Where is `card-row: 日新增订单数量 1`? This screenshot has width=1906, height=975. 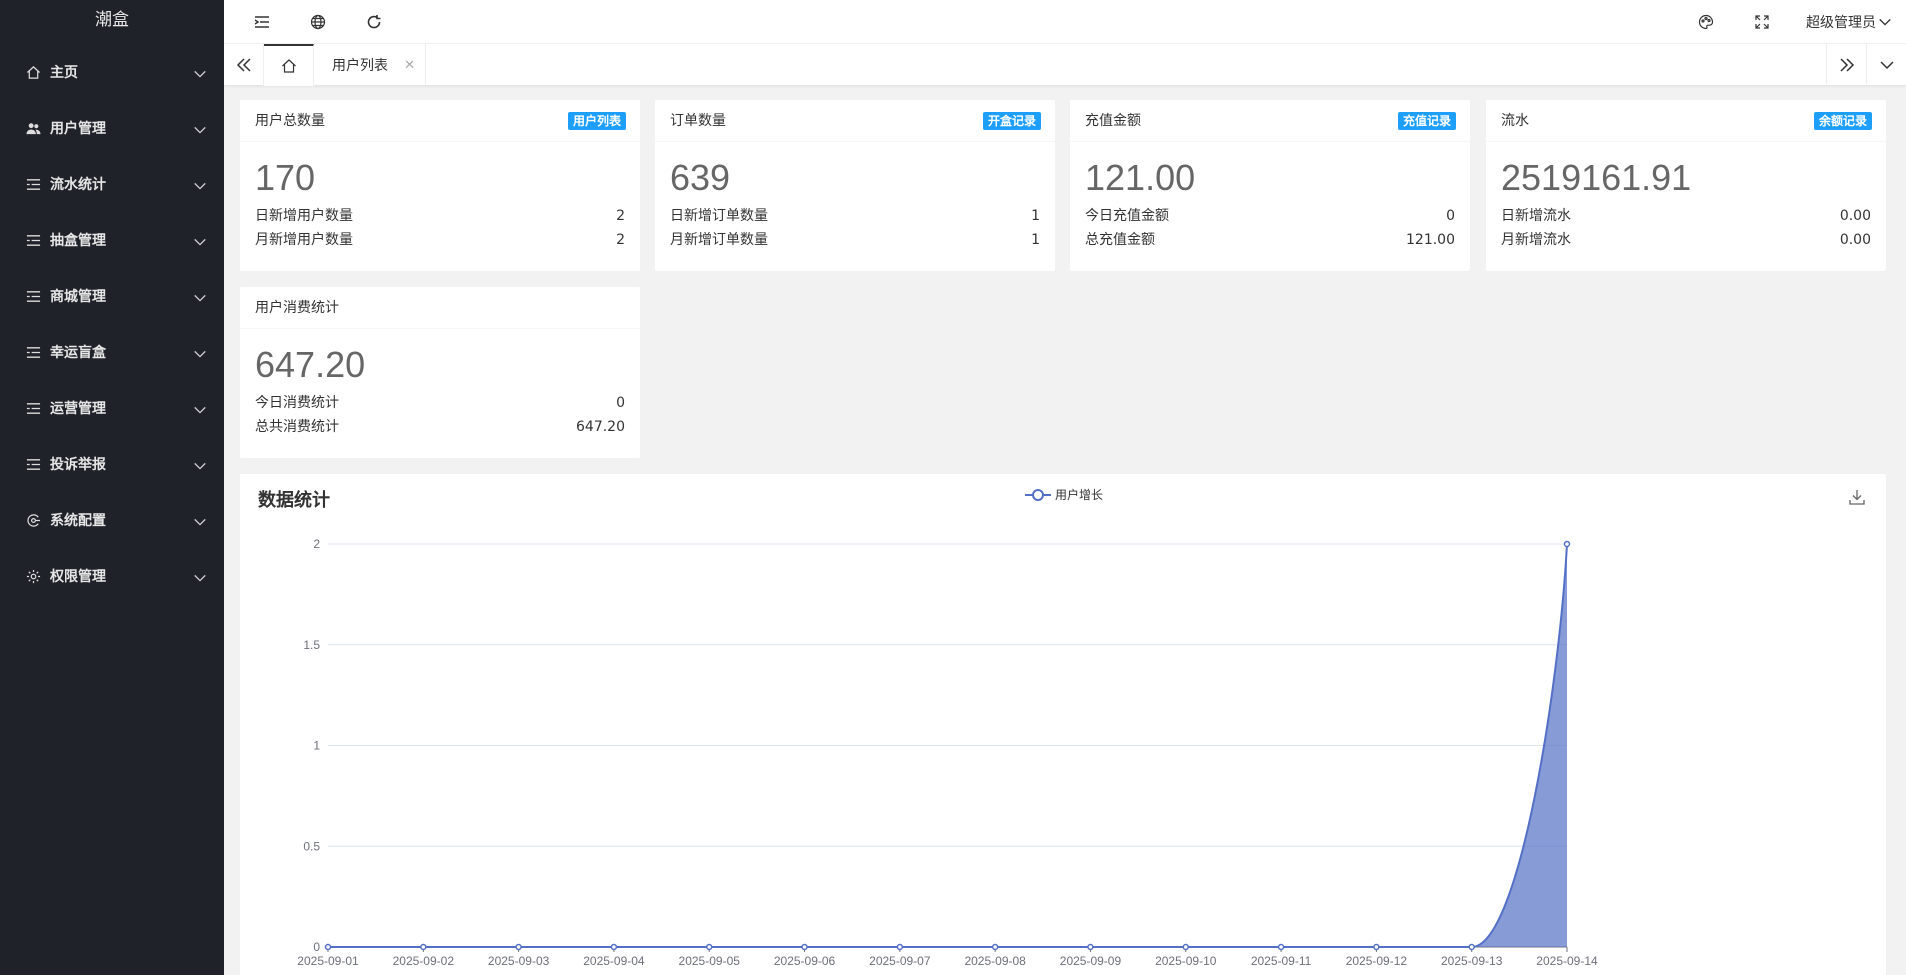
card-row: 日新增订单数量 1 is located at coordinates (855, 216).